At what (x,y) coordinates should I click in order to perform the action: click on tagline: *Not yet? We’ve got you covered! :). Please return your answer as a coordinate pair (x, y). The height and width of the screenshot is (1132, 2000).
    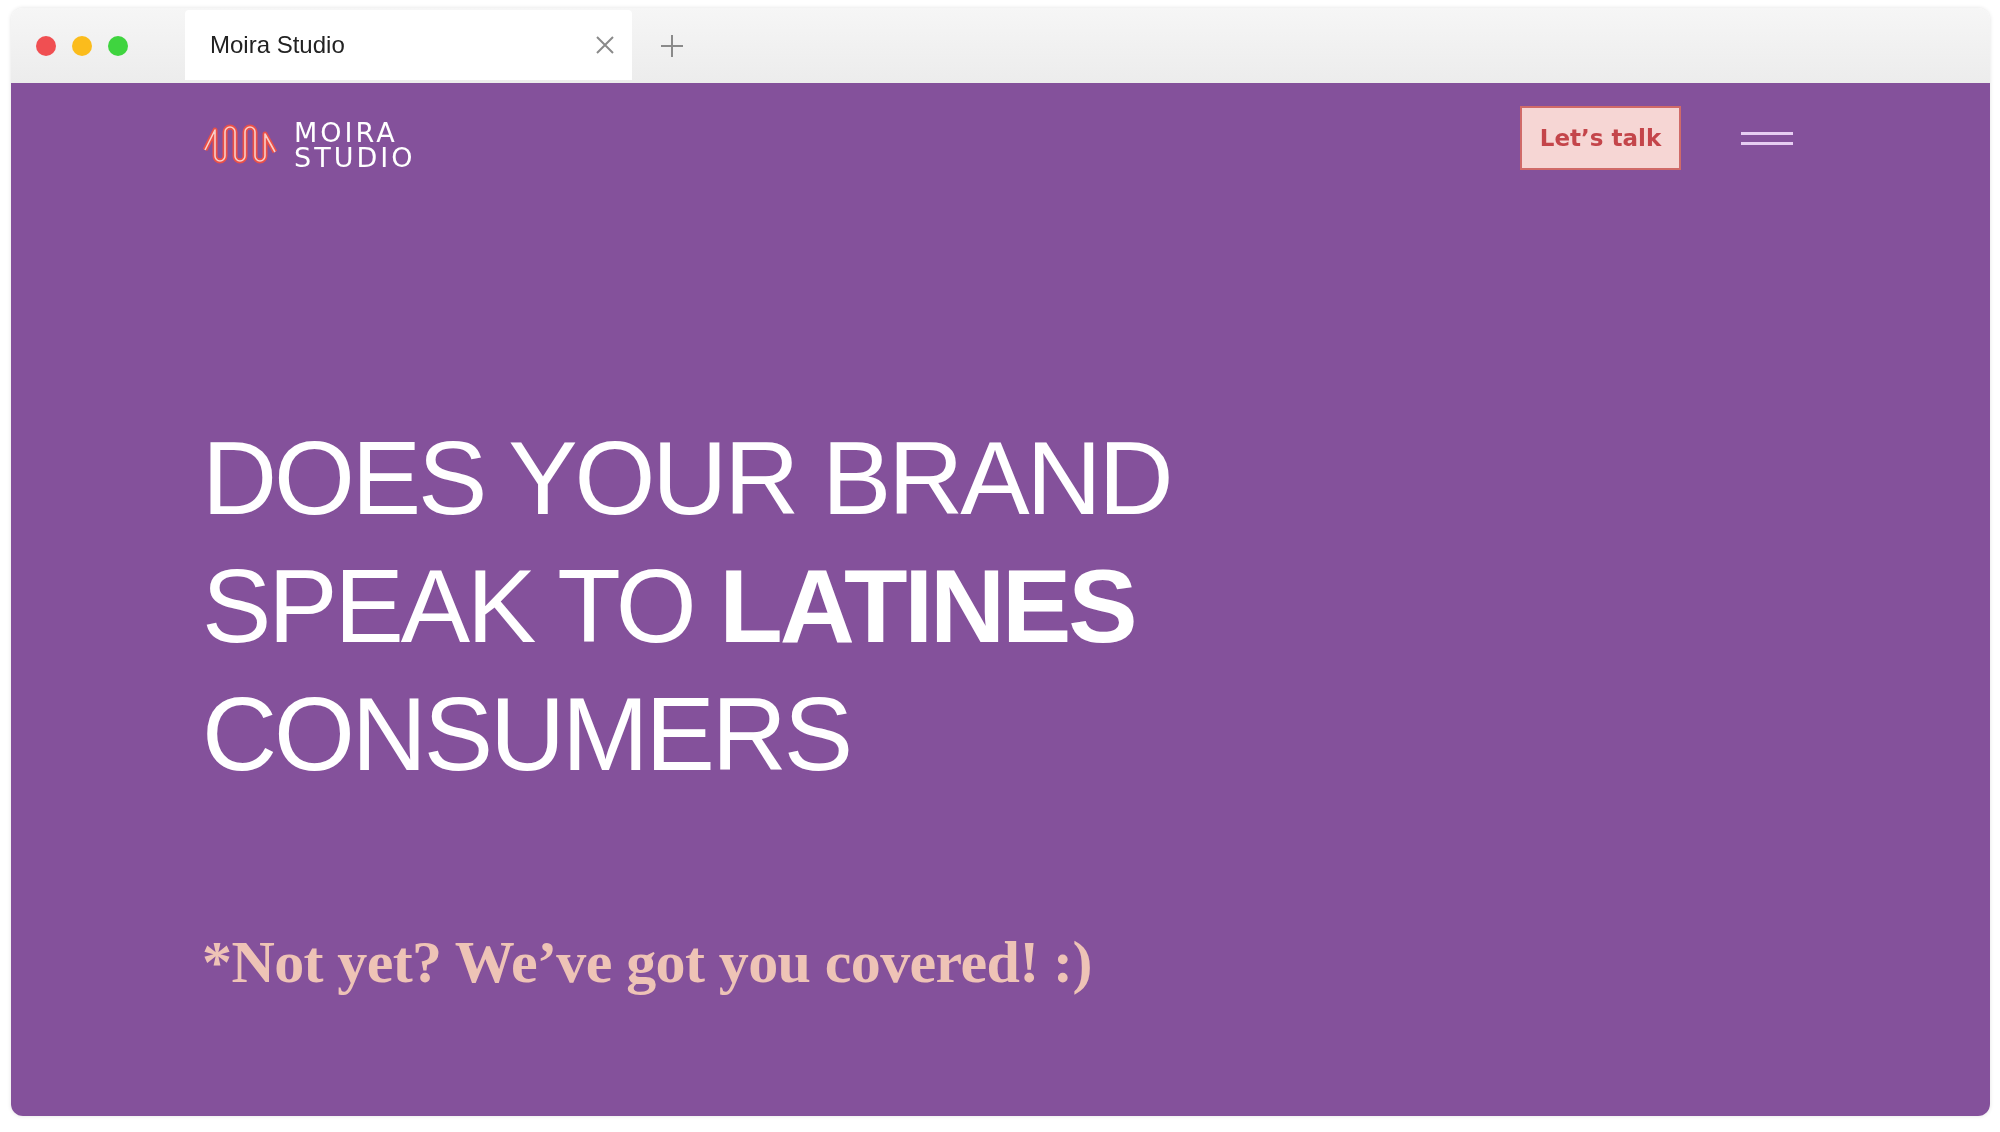
    Looking at the image, I should click on (647, 962).